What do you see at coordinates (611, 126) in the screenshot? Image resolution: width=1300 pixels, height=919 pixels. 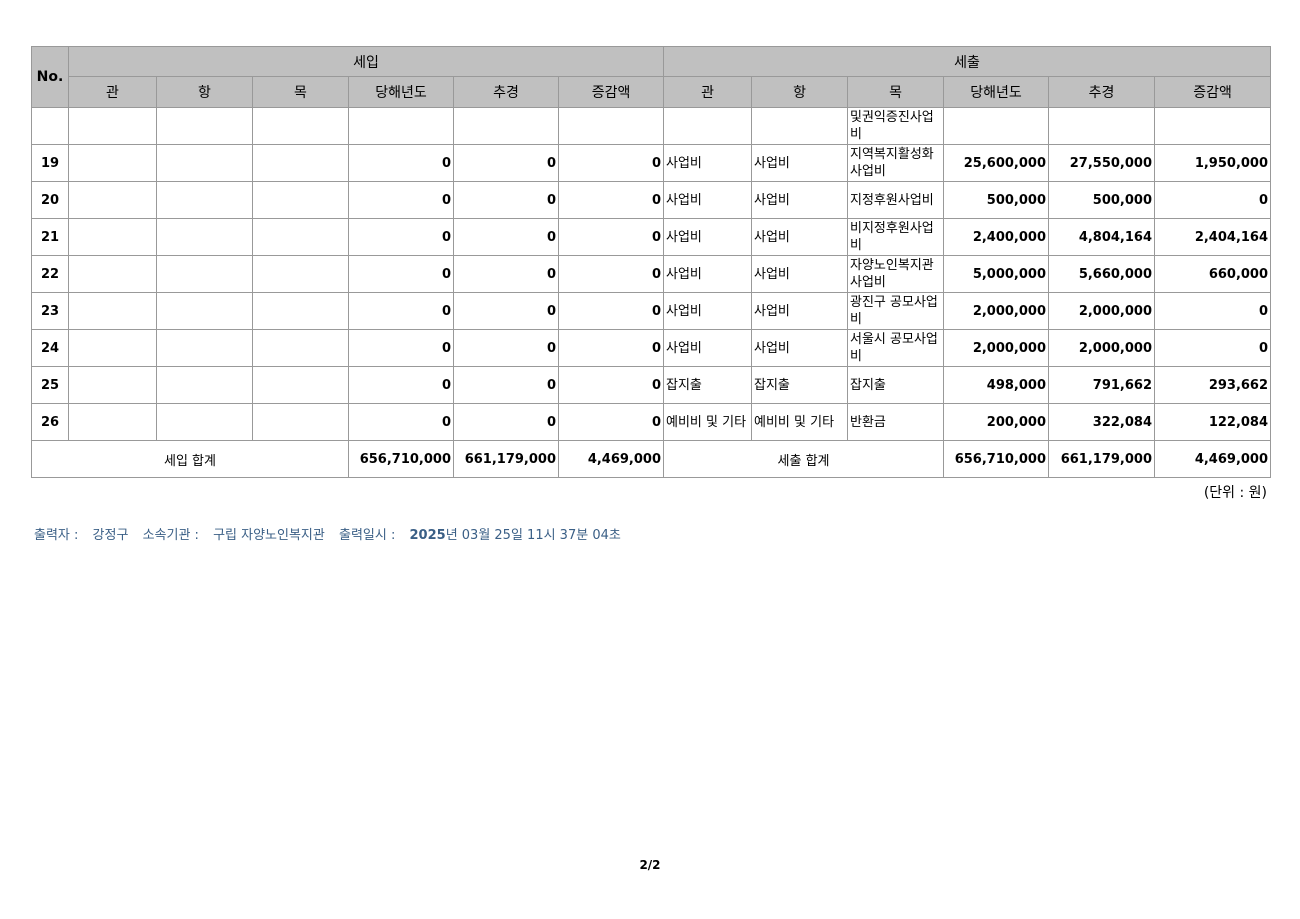 I see `cell-in-diff` at bounding box center [611, 126].